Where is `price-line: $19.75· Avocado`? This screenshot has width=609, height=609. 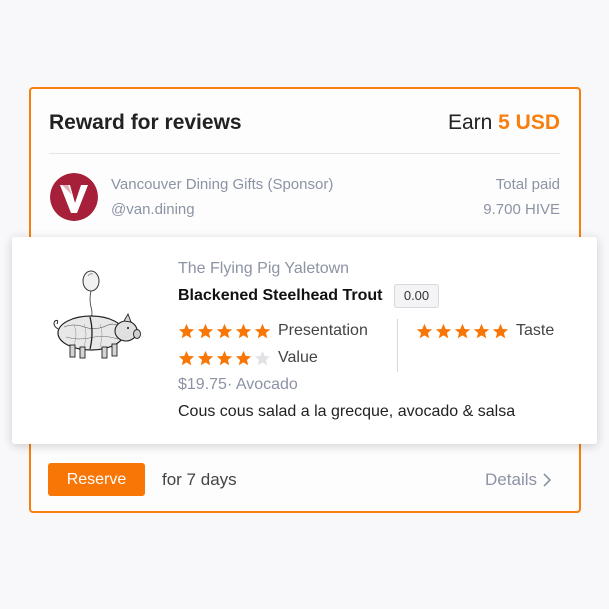
price-line: $19.75· Avocado is located at coordinates (238, 385).